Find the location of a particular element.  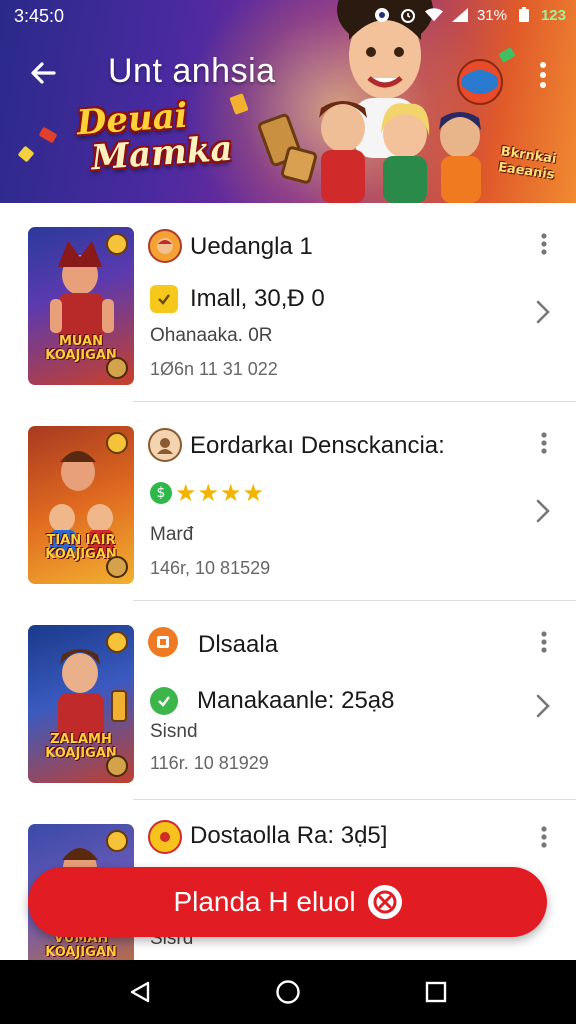

alarm-icon is located at coordinates (408, 15).